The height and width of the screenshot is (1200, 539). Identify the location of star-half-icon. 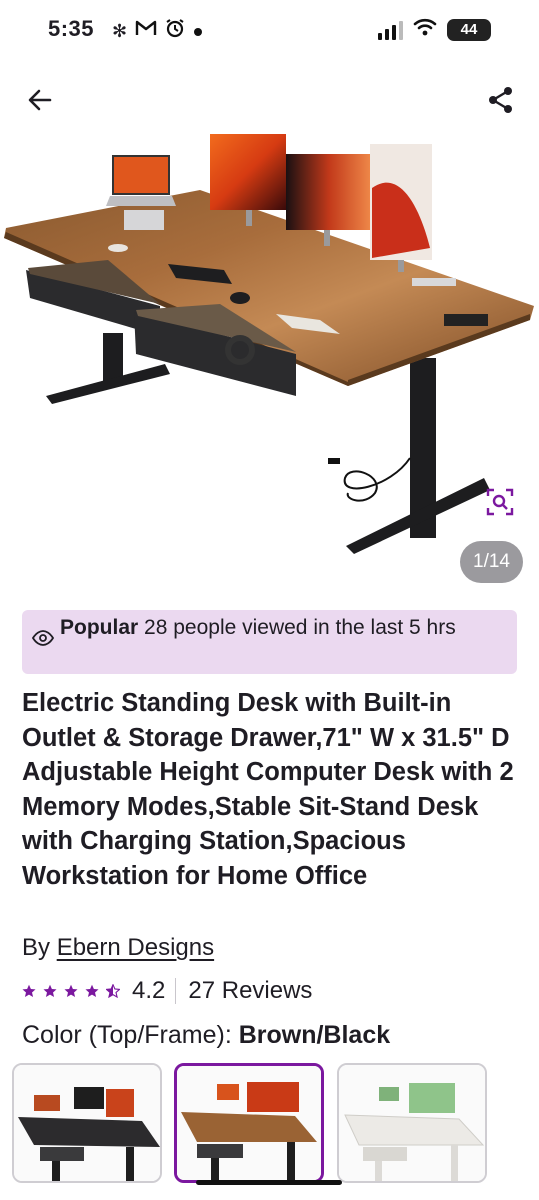
(113, 991).